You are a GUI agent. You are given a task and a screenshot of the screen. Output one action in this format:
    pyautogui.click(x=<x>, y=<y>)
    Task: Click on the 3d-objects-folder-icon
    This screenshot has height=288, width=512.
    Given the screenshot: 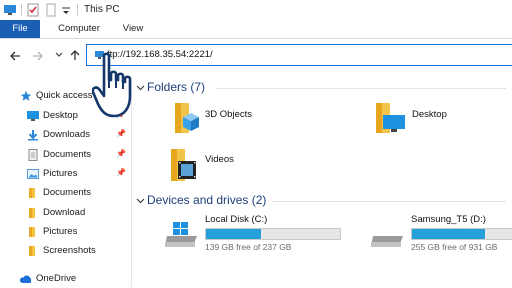 What is the action you would take?
    pyautogui.click(x=187, y=118)
    